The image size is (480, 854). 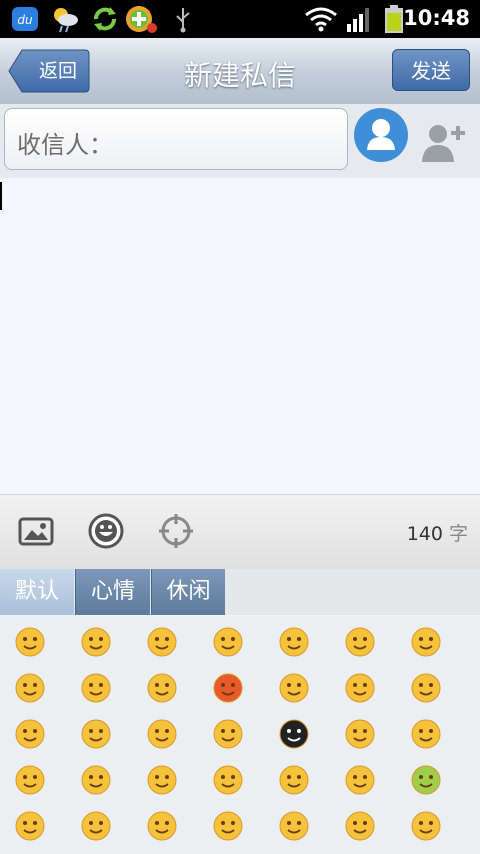 I want to click on tab-mood: 心情, so click(x=112, y=592).